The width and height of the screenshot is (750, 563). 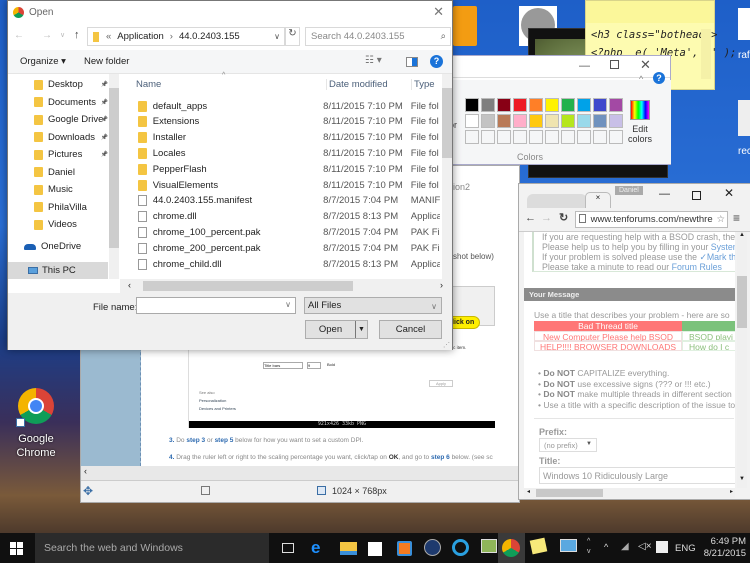 What do you see at coordinates (336, 329) in the screenshot?
I see `open-button: Open ▼` at bounding box center [336, 329].